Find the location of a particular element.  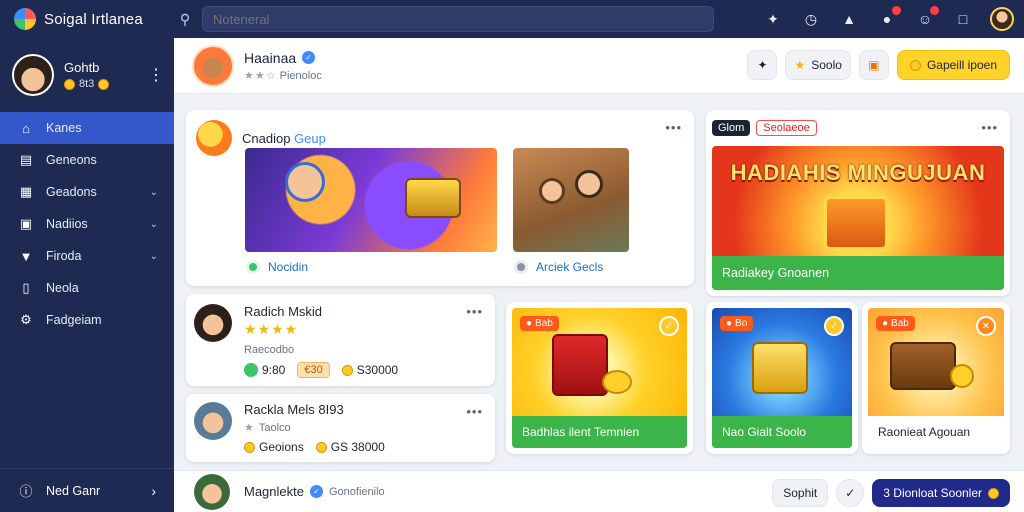

featured-right-label: Arciek Gecls is located at coordinates (570, 267).